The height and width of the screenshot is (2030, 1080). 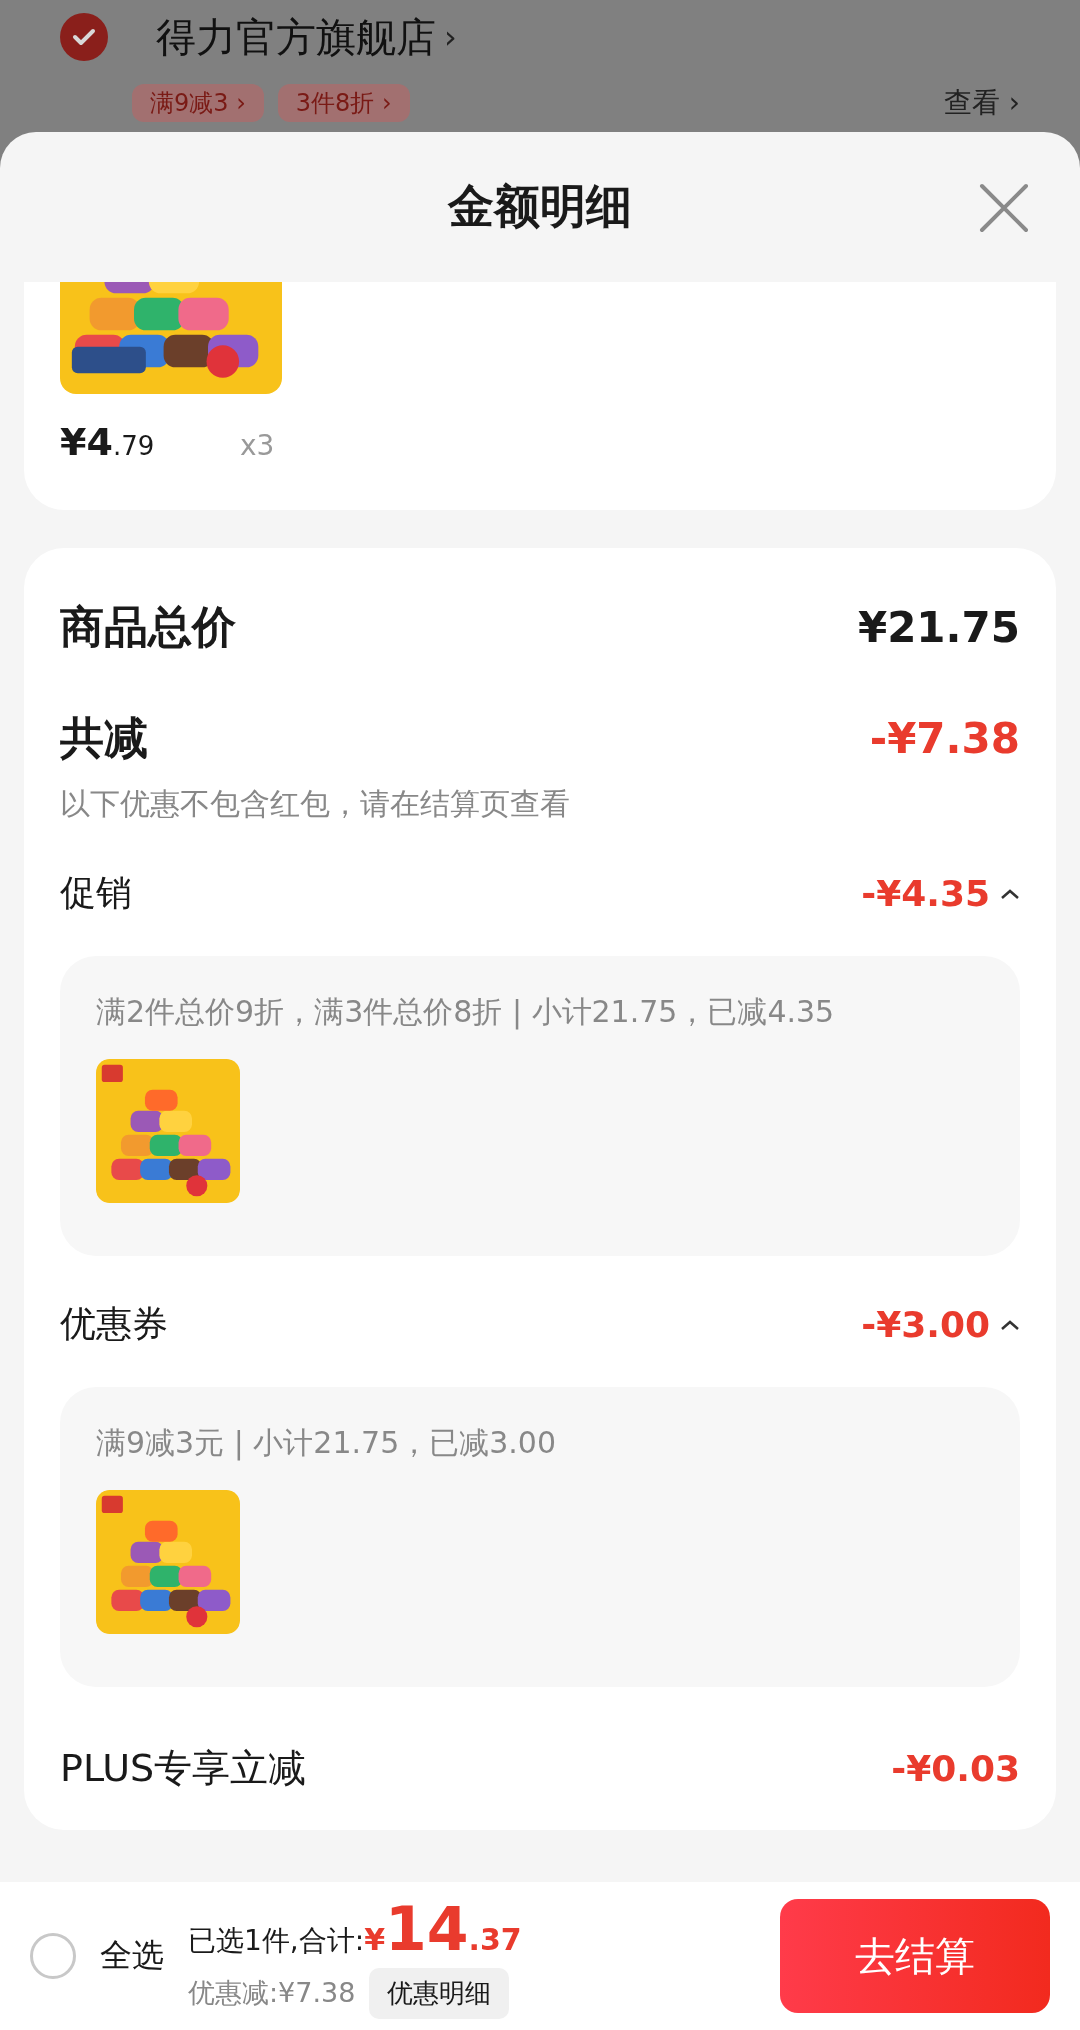 What do you see at coordinates (981, 103) in the screenshot?
I see `view-link: 查看 ›` at bounding box center [981, 103].